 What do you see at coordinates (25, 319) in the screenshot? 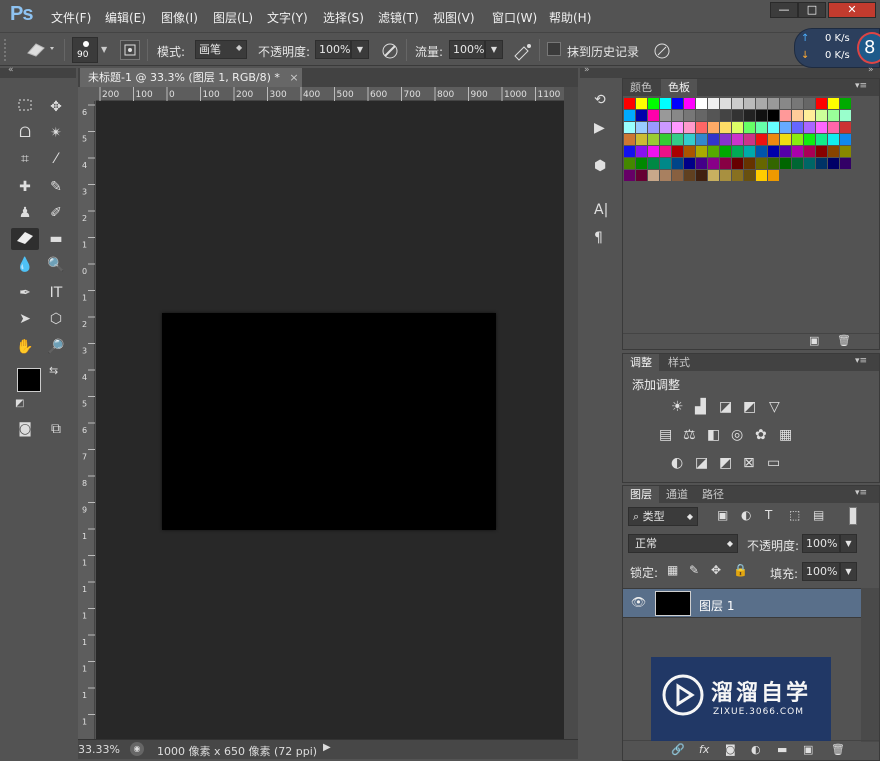
I see `path-selection-icon: ➤` at bounding box center [25, 319].